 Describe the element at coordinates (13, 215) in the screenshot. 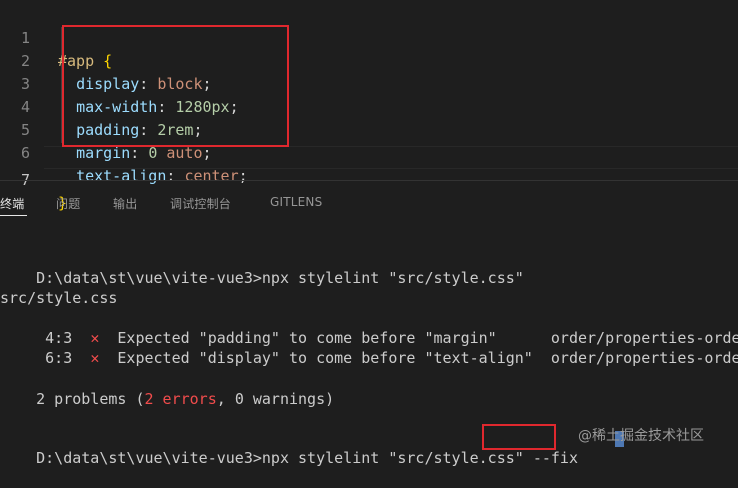

I see `active-tab-indicator` at that location.